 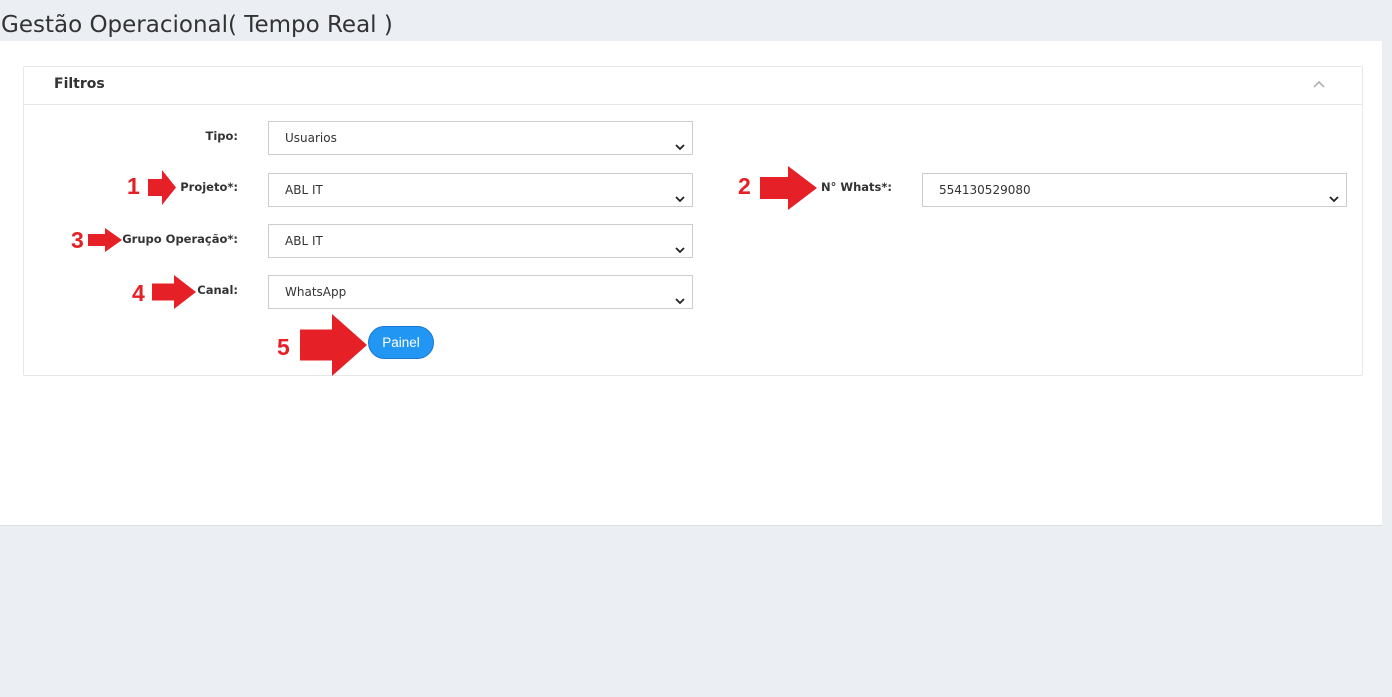 I want to click on grupo-operacao-label: Grupo Operação*:, so click(x=180, y=239).